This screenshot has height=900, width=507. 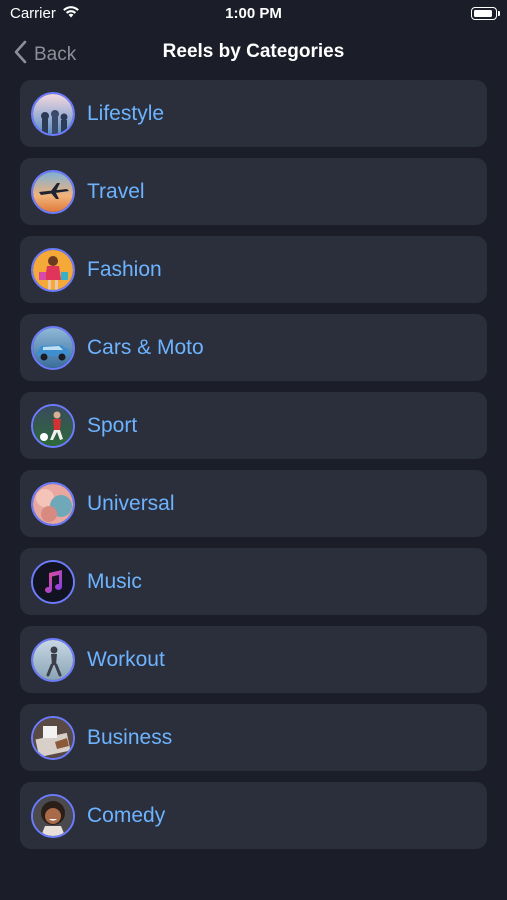 I want to click on category-label-business: Business, so click(x=130, y=737).